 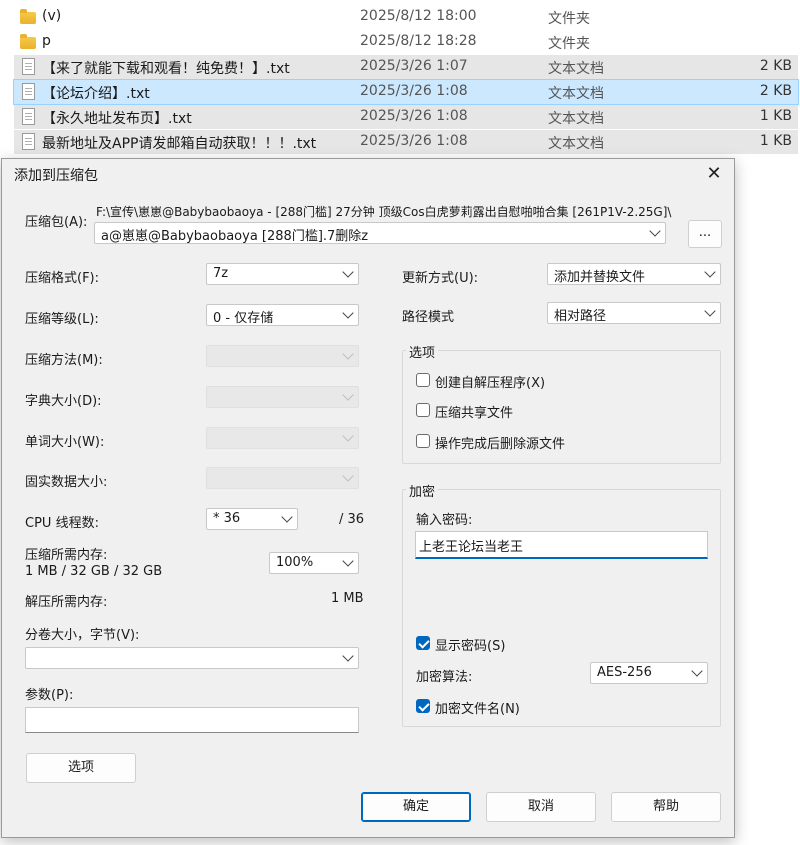 What do you see at coordinates (192, 720) in the screenshot?
I see `parameters-input` at bounding box center [192, 720].